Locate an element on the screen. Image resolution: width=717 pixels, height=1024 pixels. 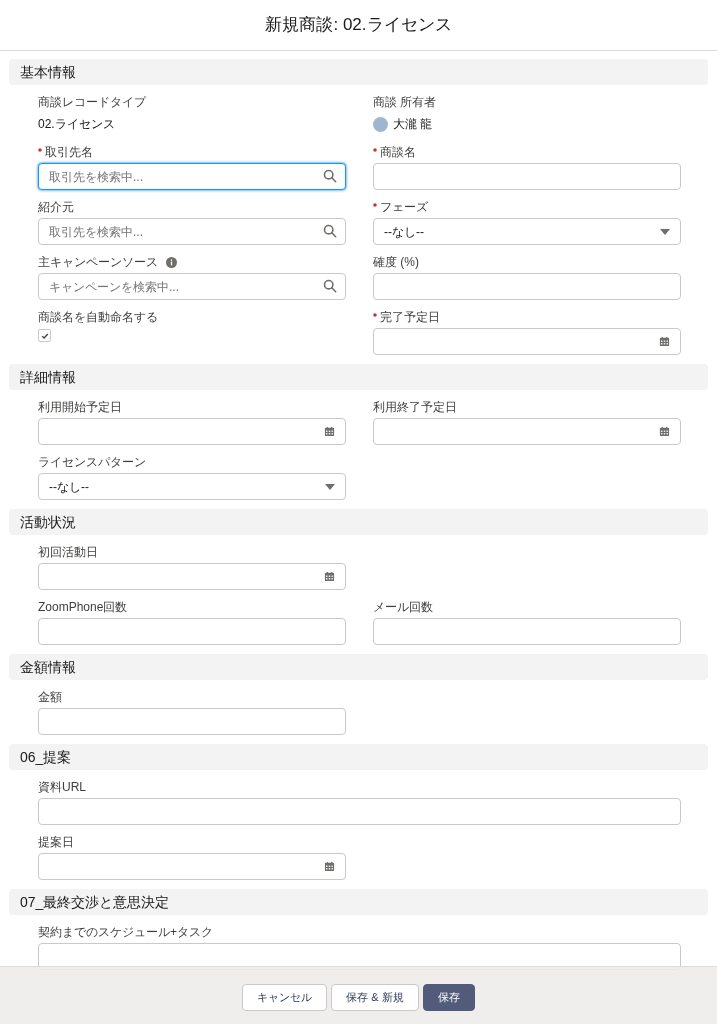
section-header: 07_最終交渉と意思決定 is located at coordinates (358, 902).